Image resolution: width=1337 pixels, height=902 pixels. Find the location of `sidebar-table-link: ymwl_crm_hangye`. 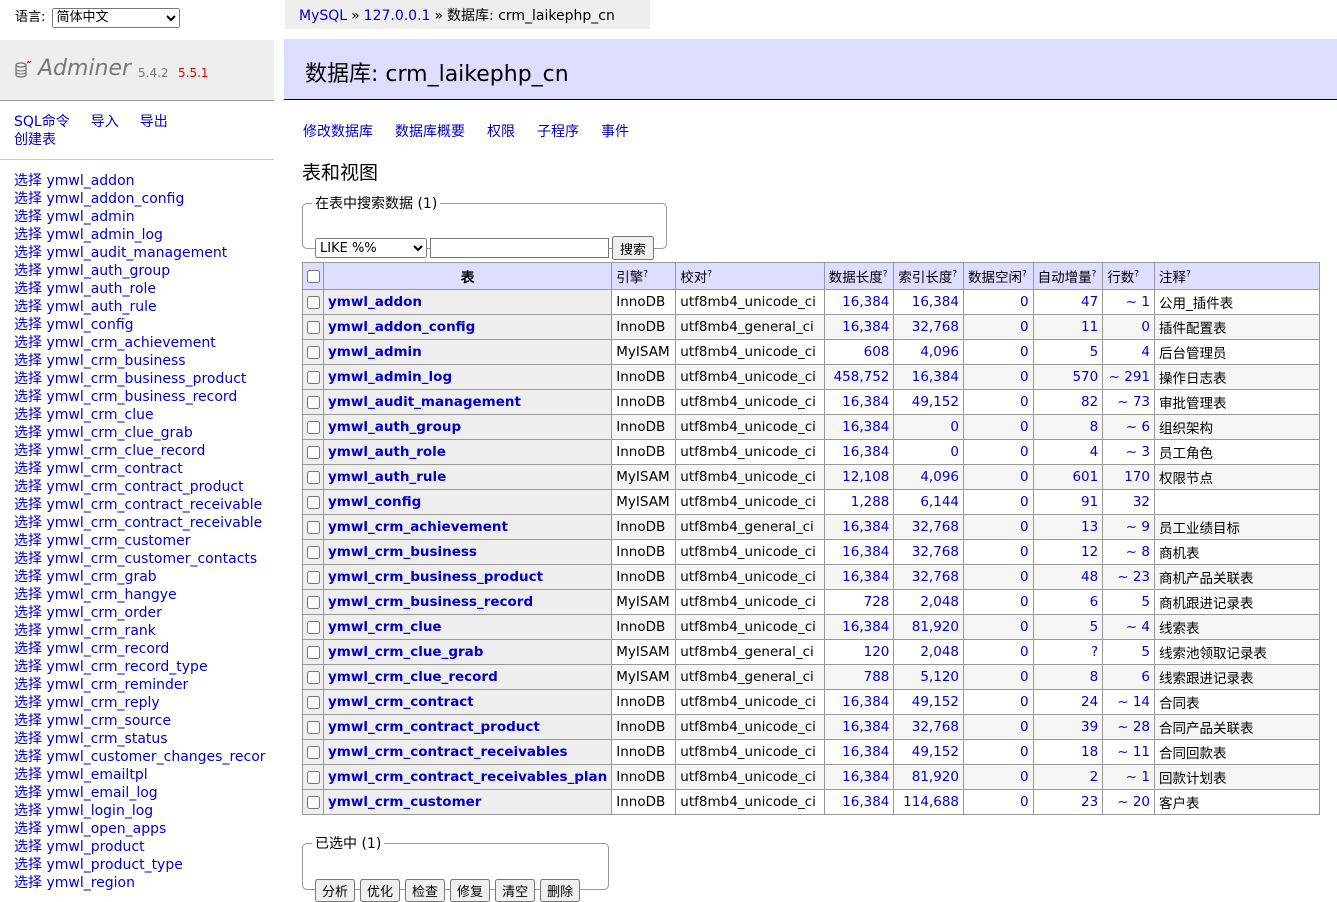

sidebar-table-link: ymwl_crm_hangye is located at coordinates (111, 595).